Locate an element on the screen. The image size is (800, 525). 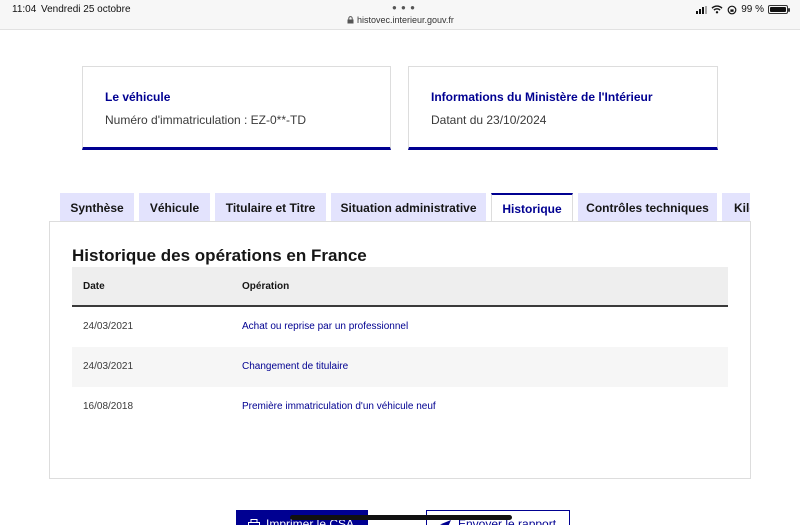
row-operation-link: Achat ou reprise par un professionnel is located at coordinates (325, 326).